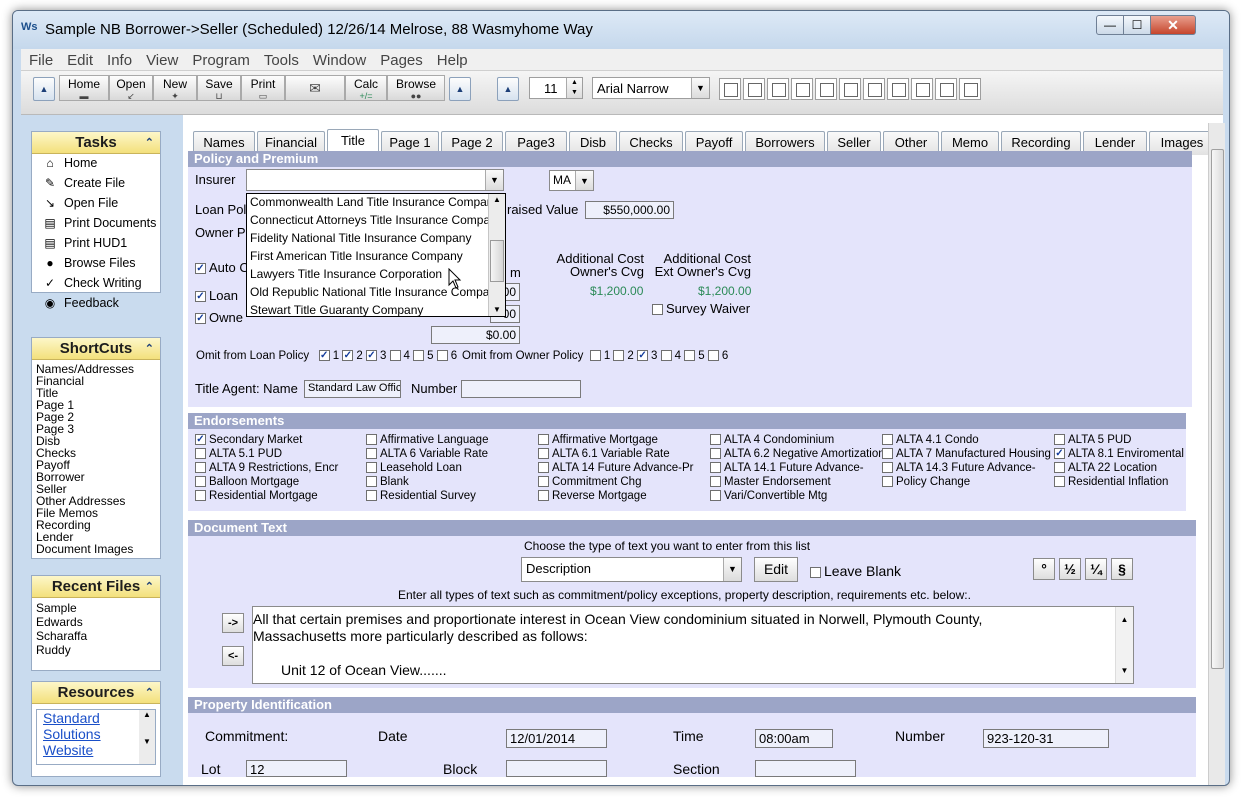  I want to click on border-style-6-icon, so click(850, 89).